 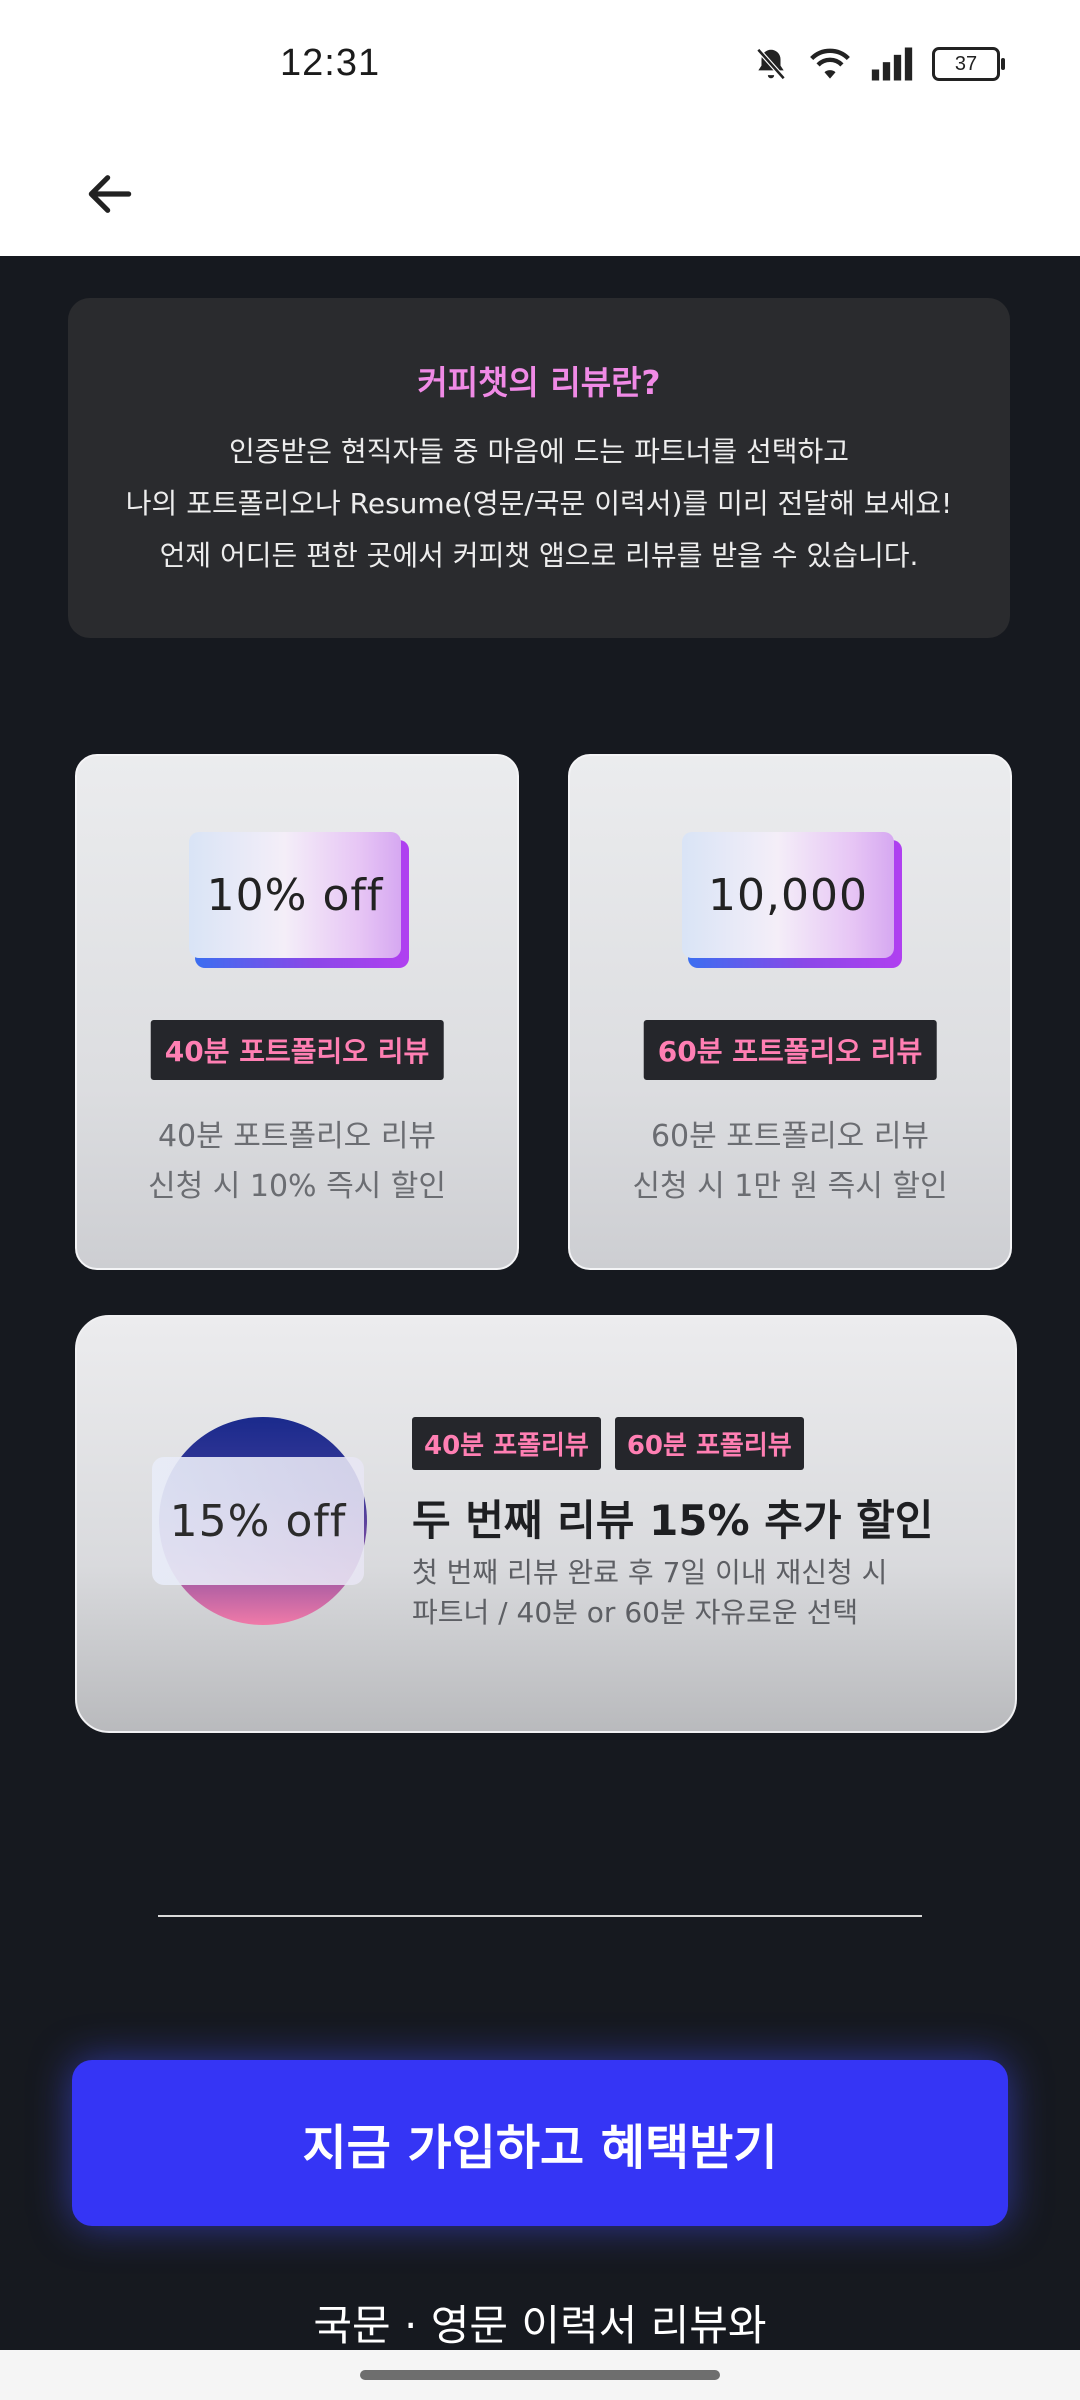 I want to click on review-tag: 60분 포폴리뷰, so click(x=709, y=1443).